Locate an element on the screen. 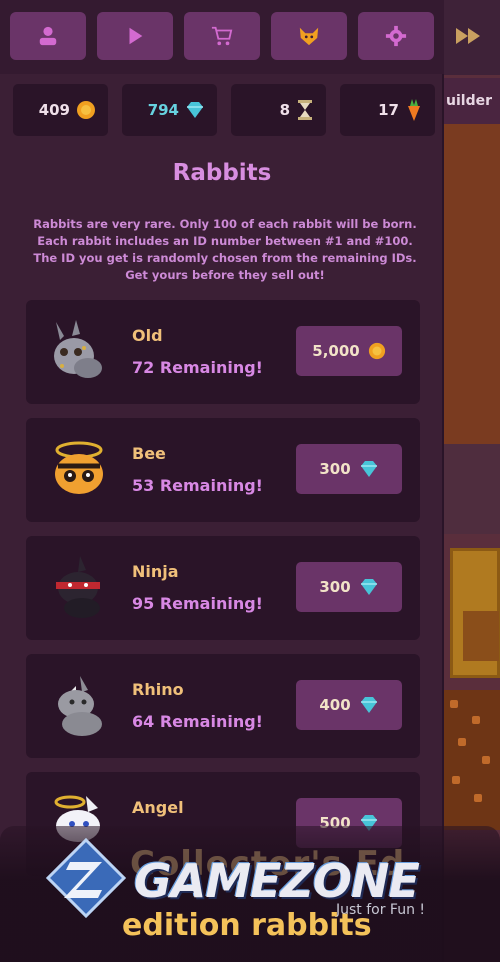 The image size is (500, 962). rabbit-remaining: 72 Remaining! is located at coordinates (197, 367).